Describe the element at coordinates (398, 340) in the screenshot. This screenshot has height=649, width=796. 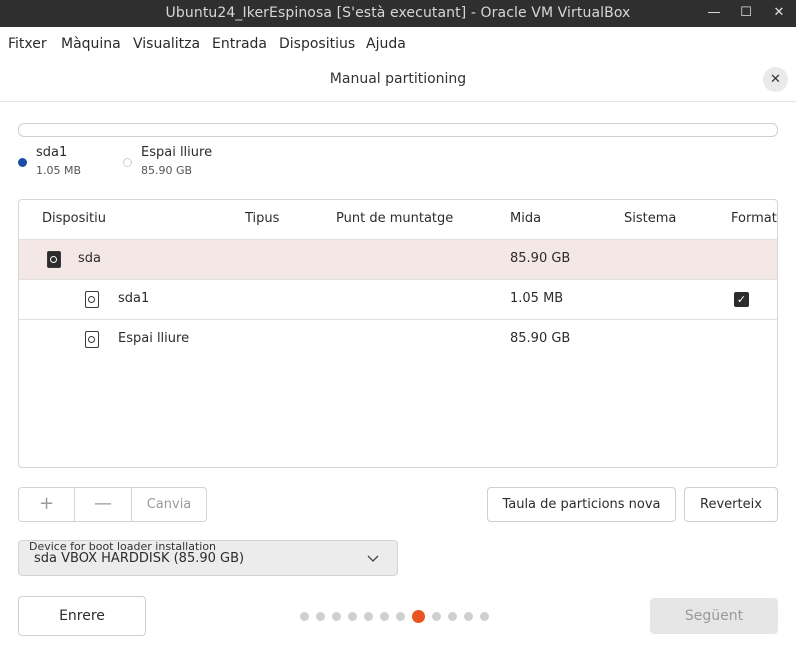
I see `table-row-free-space: Espai lliure 85.90 GB` at that location.